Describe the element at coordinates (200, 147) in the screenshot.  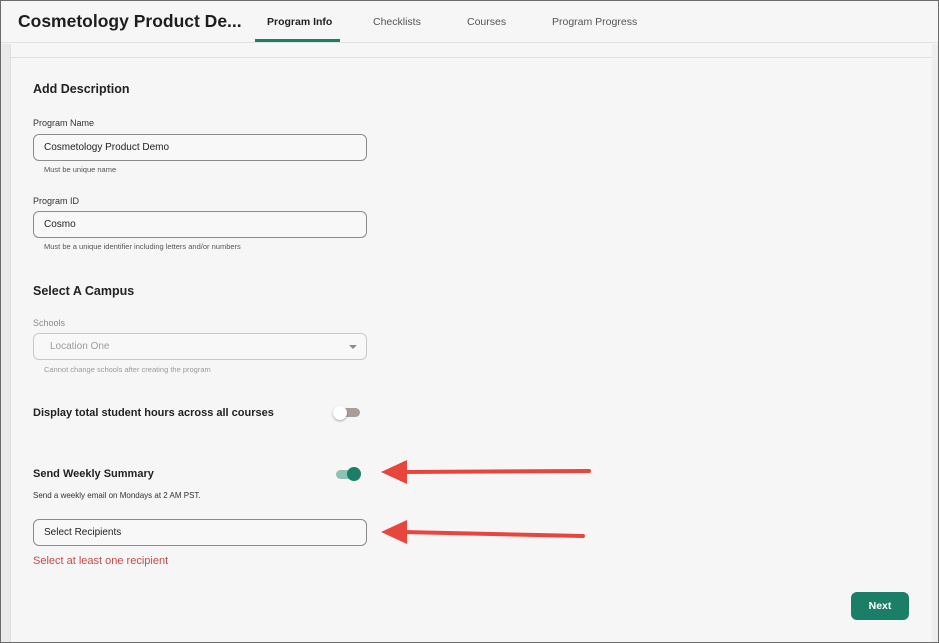
I see `program-name-input: Cosmetology Product Demo` at that location.